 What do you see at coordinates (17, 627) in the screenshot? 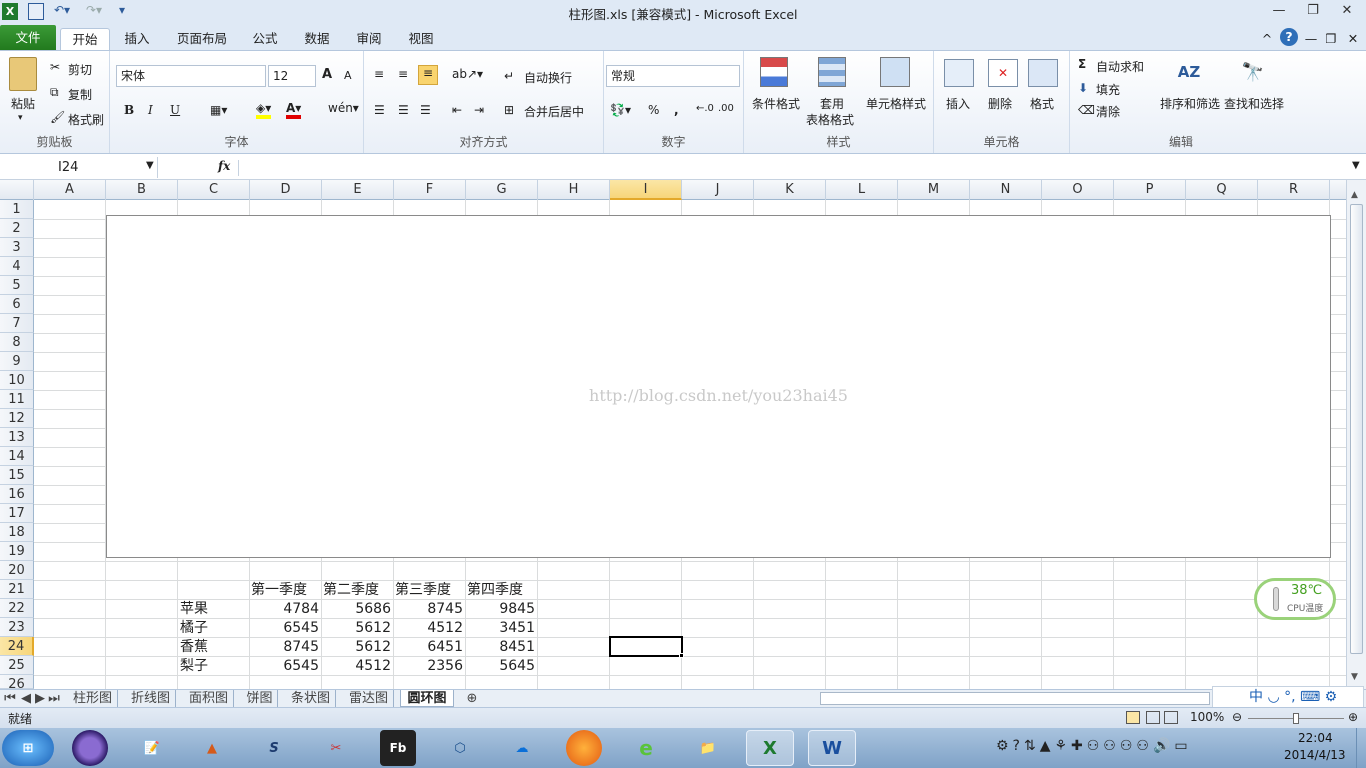
I see `row-header: 23` at bounding box center [17, 627].